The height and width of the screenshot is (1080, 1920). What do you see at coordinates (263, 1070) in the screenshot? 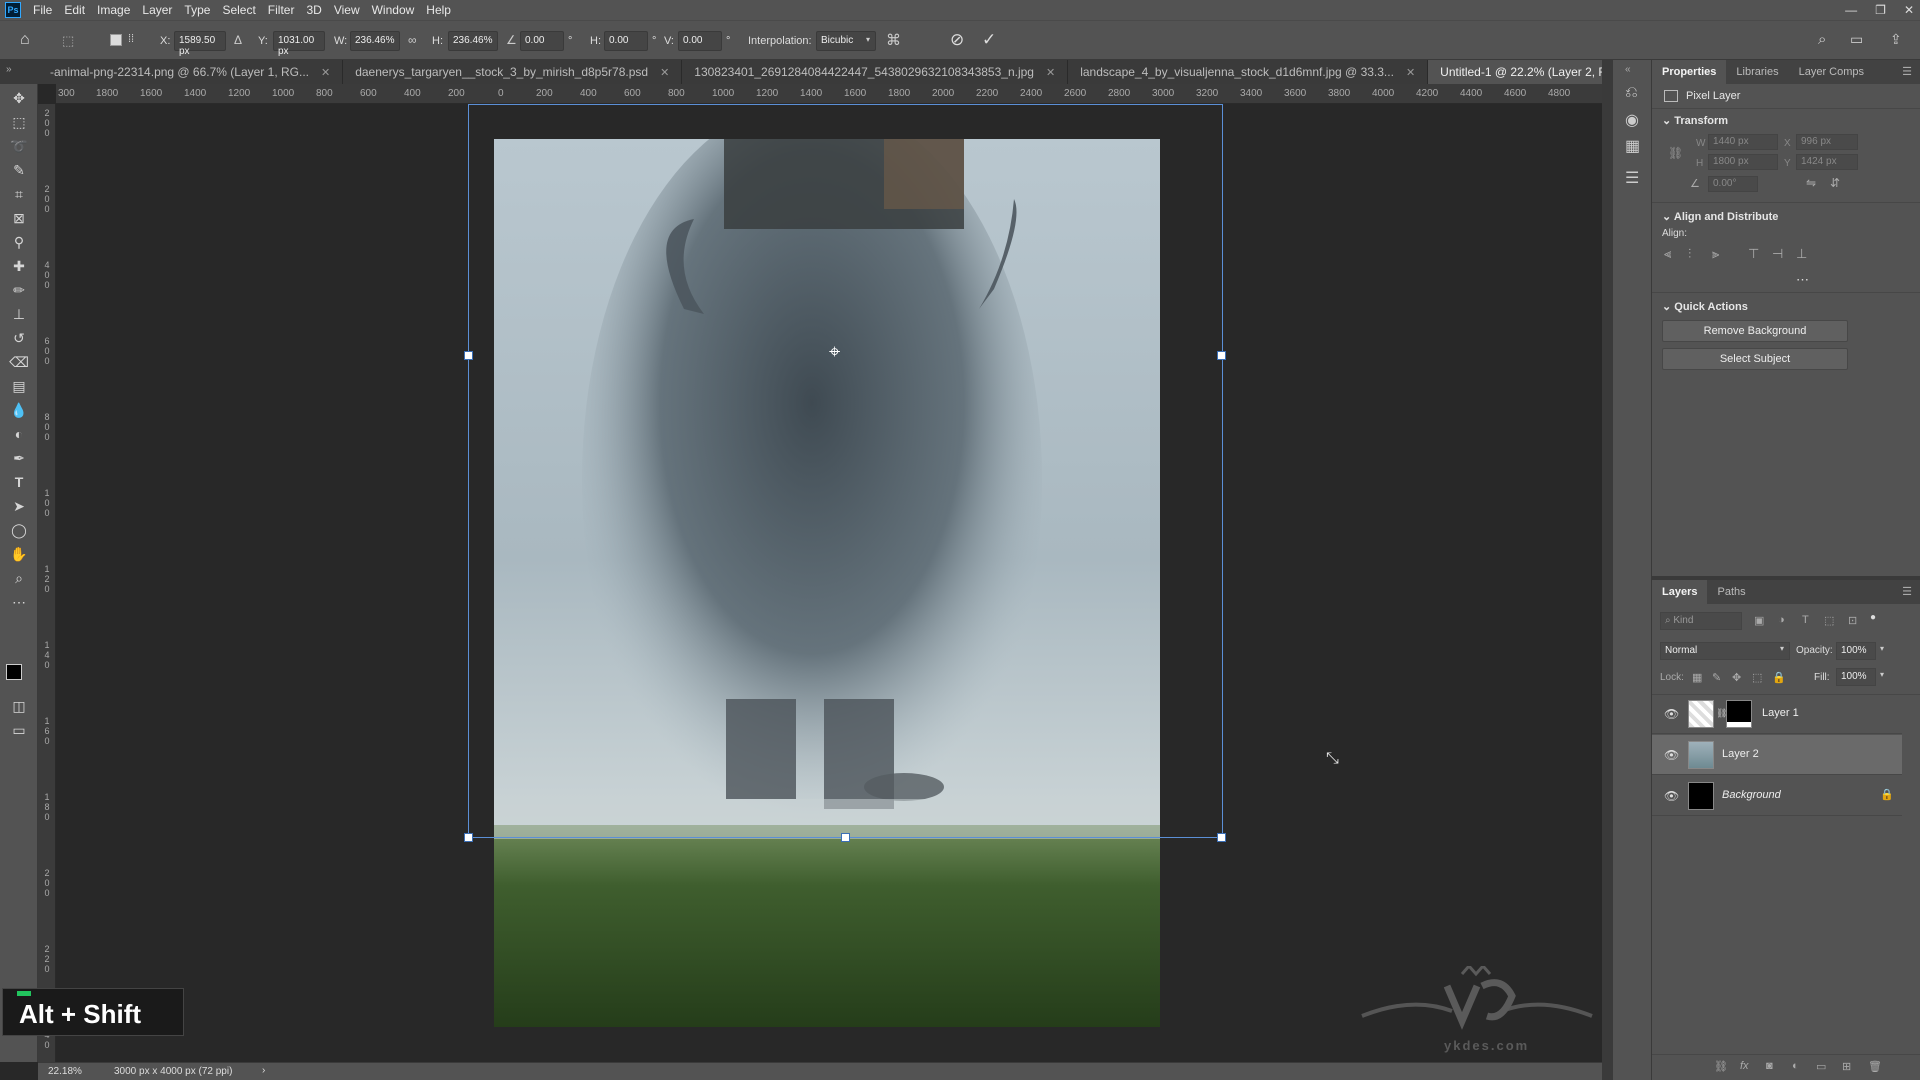
I see `status-chevron-icon: ›` at bounding box center [263, 1070].